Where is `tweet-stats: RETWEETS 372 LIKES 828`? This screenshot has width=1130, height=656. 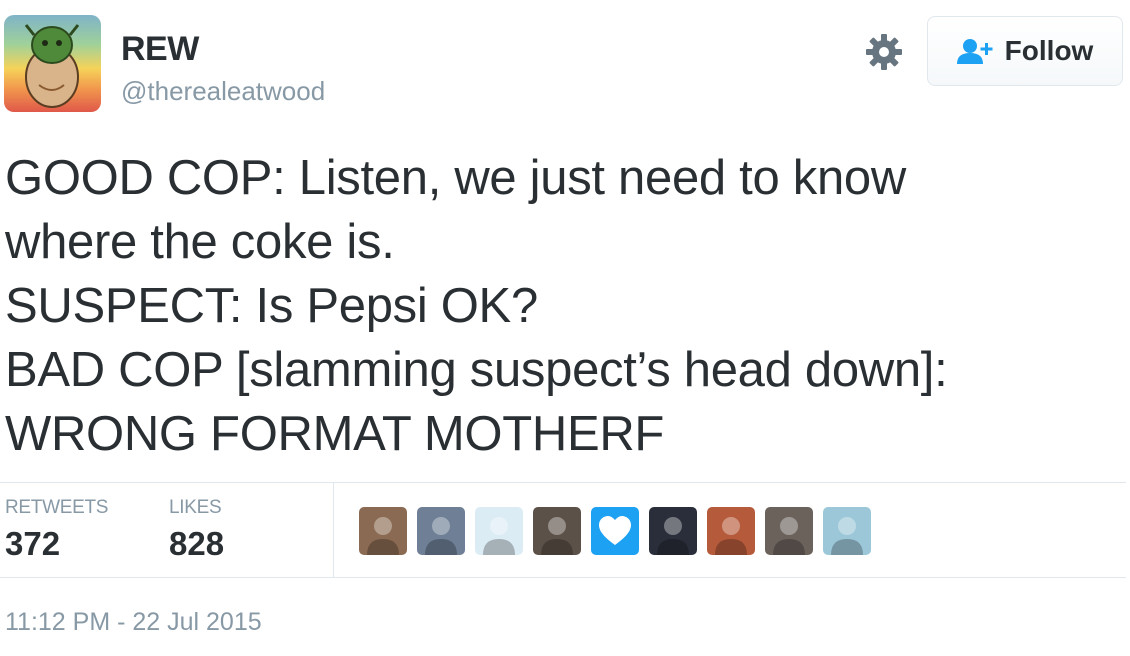
tweet-stats: RETWEETS 372 LIKES 828 is located at coordinates (563, 530).